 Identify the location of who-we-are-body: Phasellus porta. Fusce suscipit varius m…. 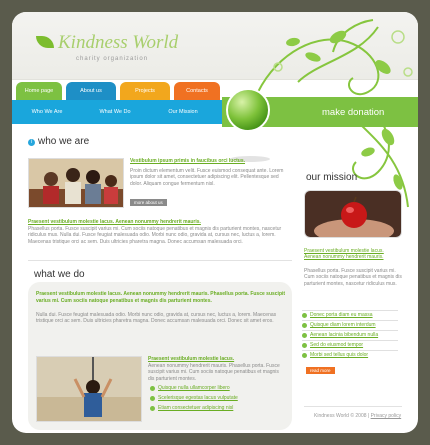
(155, 235).